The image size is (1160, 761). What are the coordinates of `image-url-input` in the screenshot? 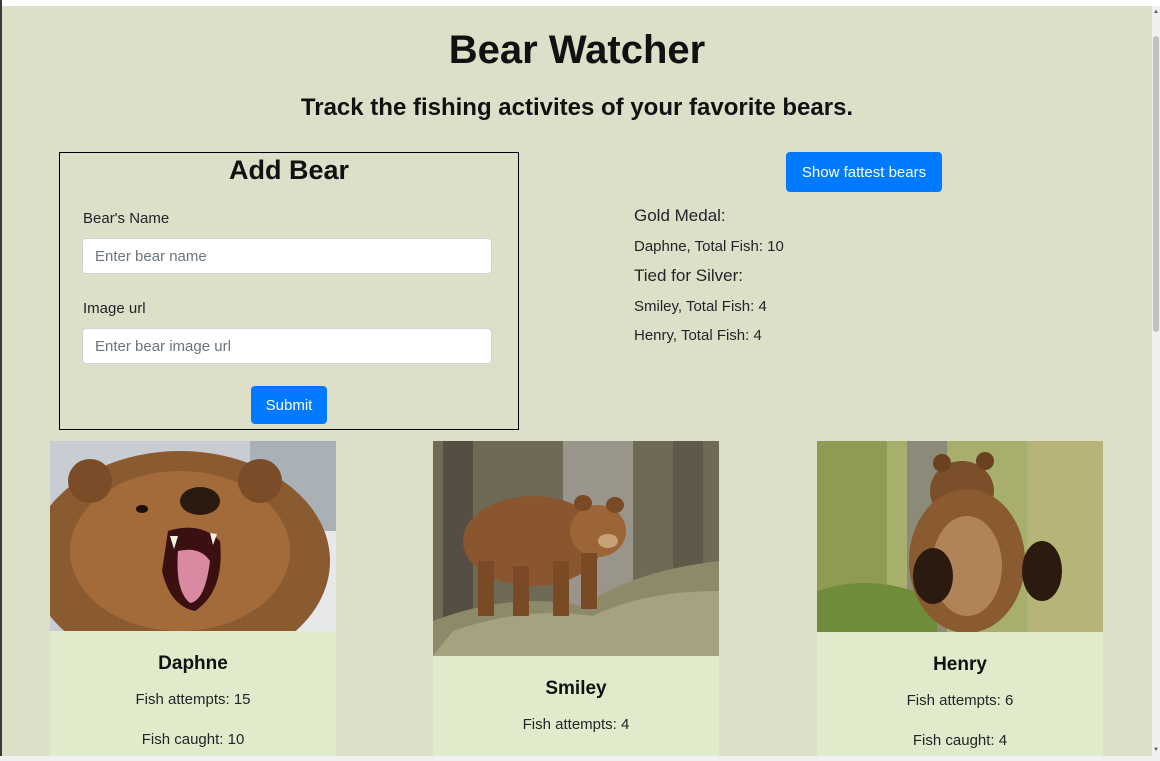 It's located at (287, 346).